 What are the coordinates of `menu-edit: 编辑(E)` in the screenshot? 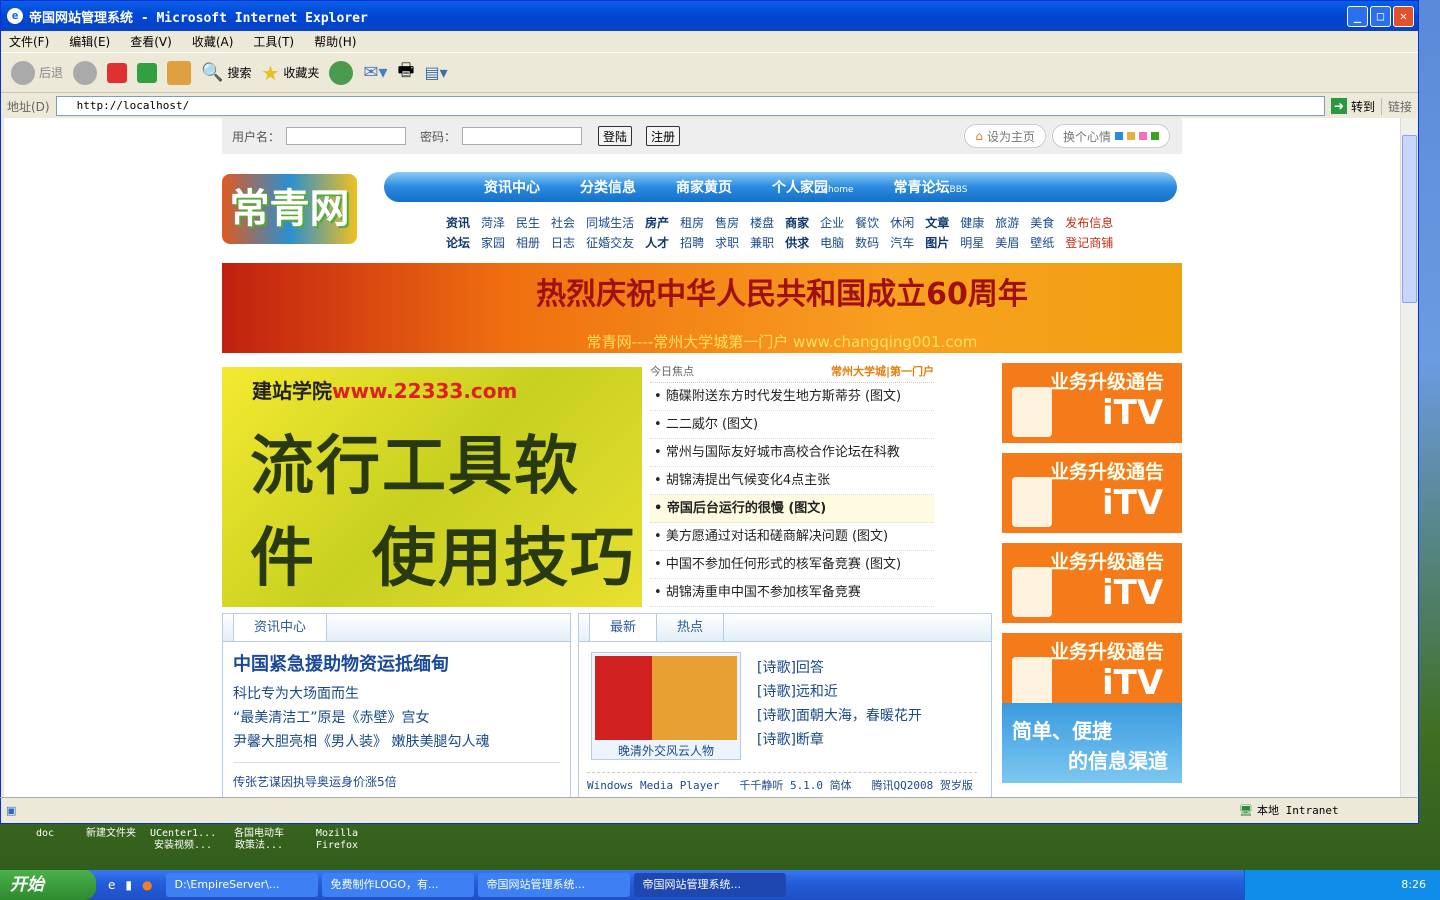 It's located at (89, 41).